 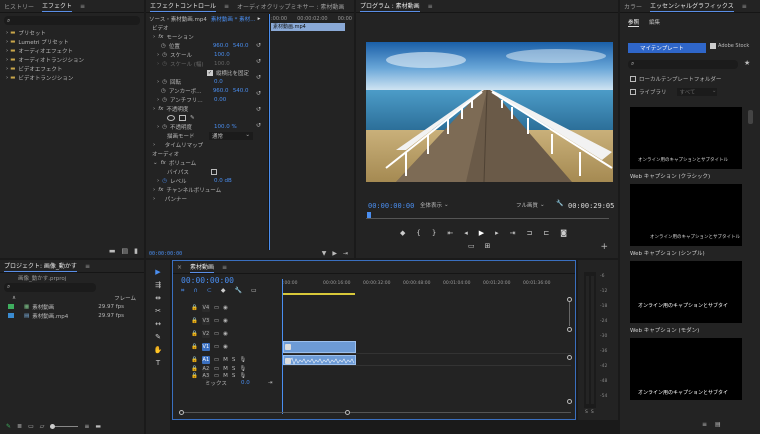 I want to click on sort-icon: ≡, so click(x=704, y=424).